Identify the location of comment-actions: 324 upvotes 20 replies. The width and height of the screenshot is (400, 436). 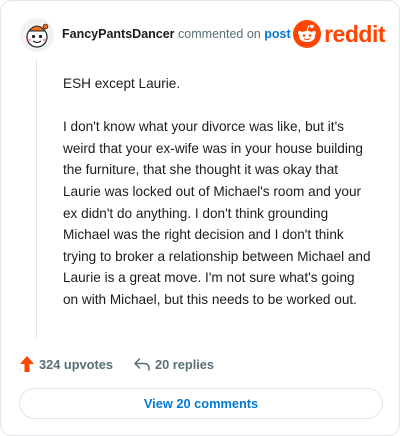
(116, 364).